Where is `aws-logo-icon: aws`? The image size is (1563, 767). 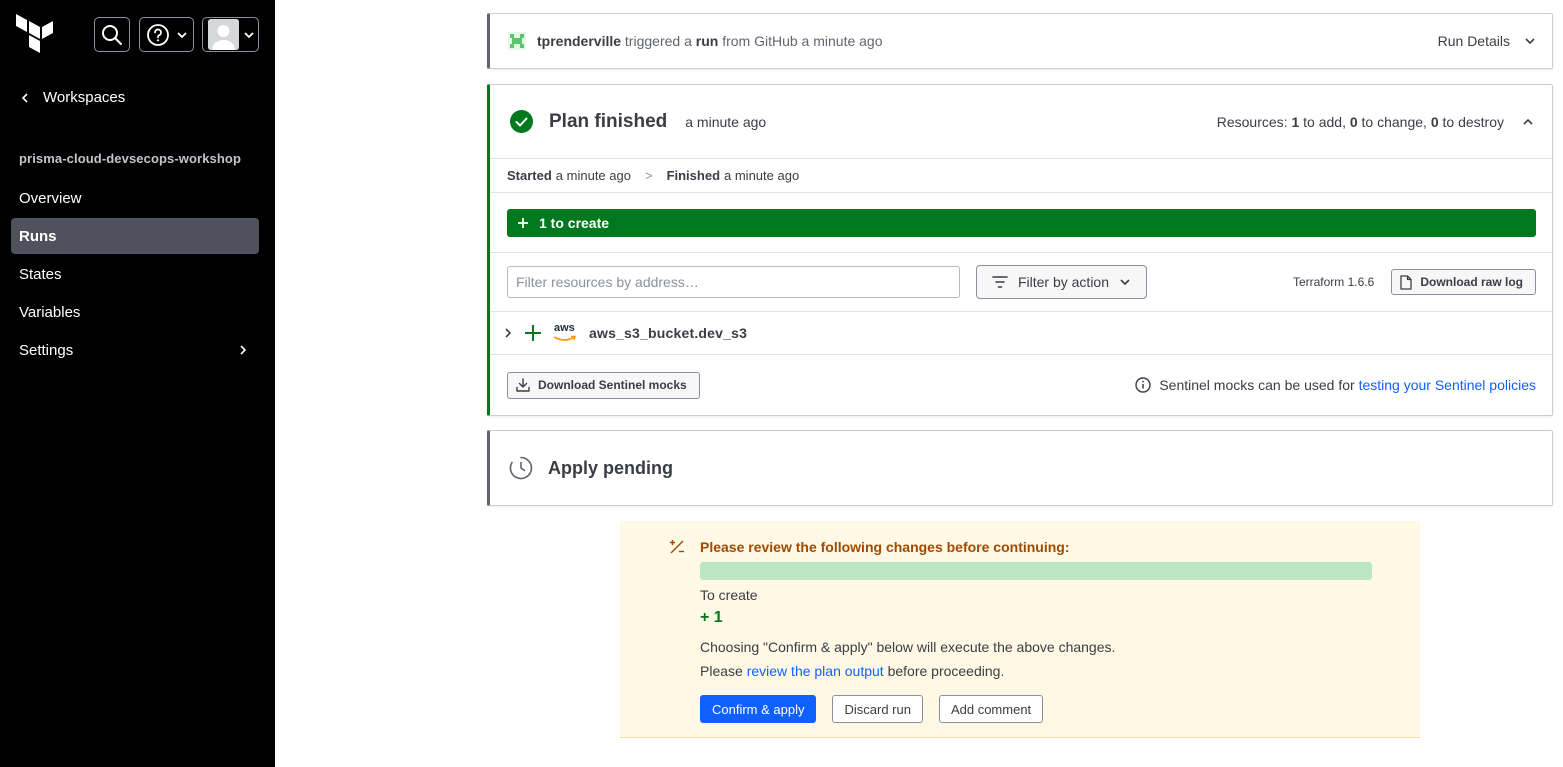
aws-logo-icon: aws is located at coordinates (565, 332).